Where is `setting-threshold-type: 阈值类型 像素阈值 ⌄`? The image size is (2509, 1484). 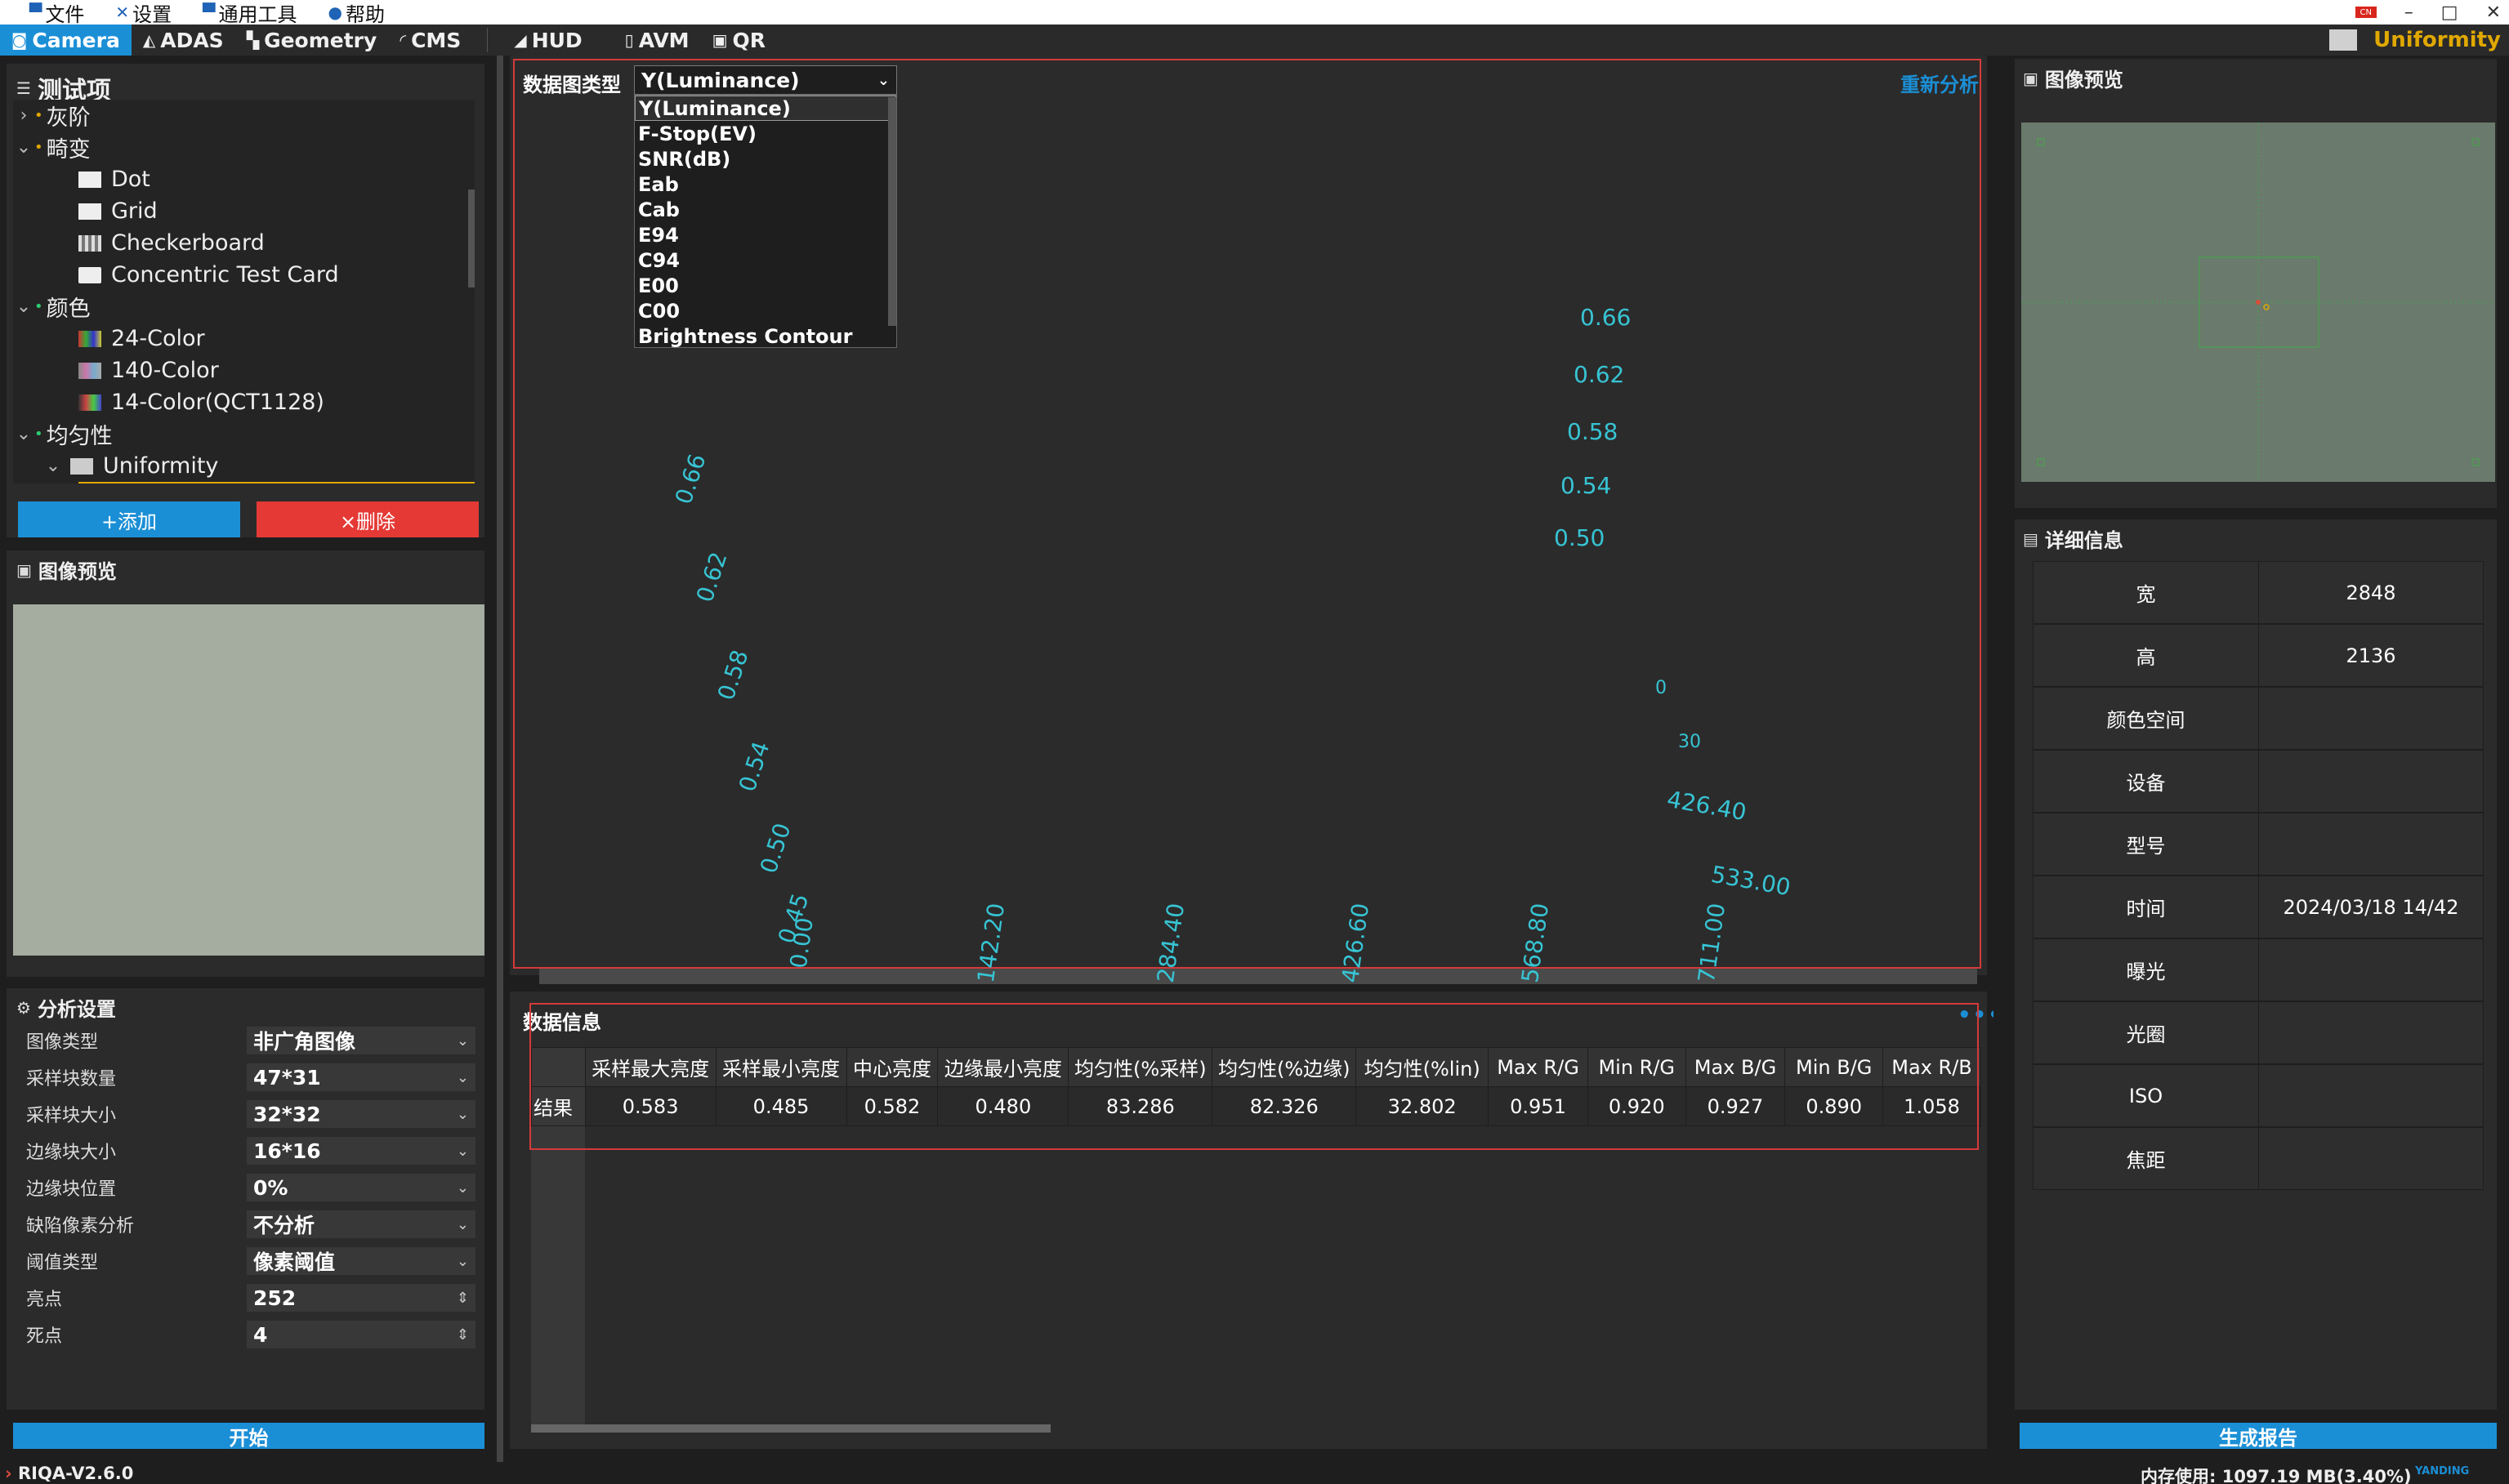
setting-threshold-type: 阈值类型 像素阈值 ⌄ is located at coordinates (250, 1261).